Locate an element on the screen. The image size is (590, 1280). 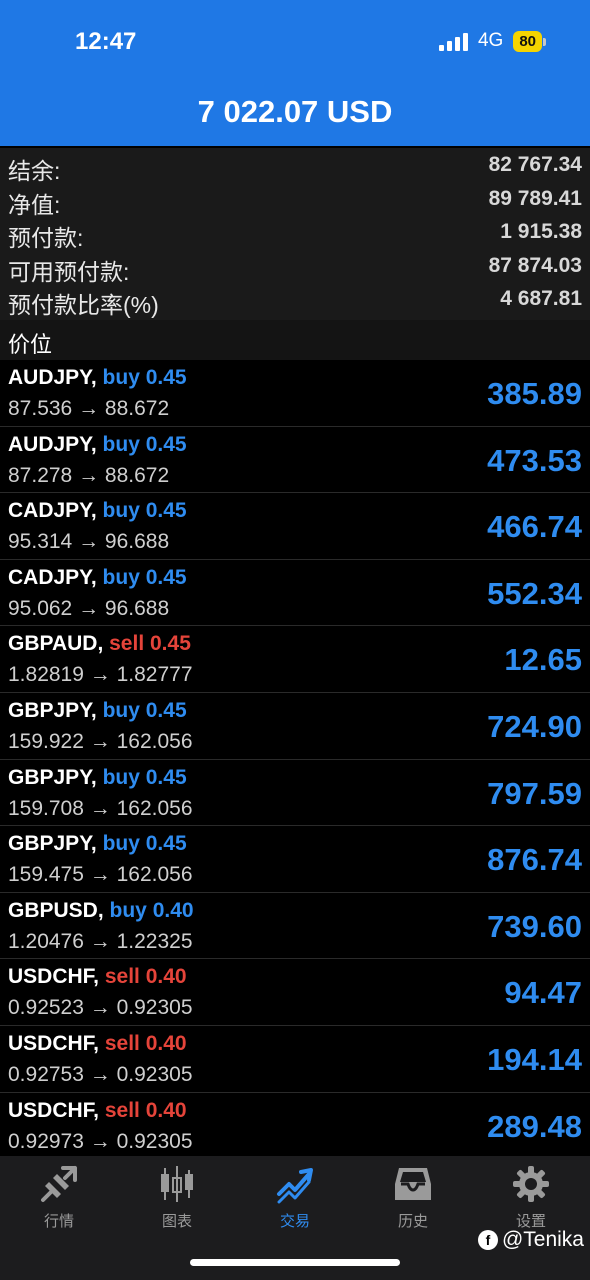
position-row: AUDJPY, buy 0.45 87.278 → 88.672 473.53 is located at coordinates (295, 460).